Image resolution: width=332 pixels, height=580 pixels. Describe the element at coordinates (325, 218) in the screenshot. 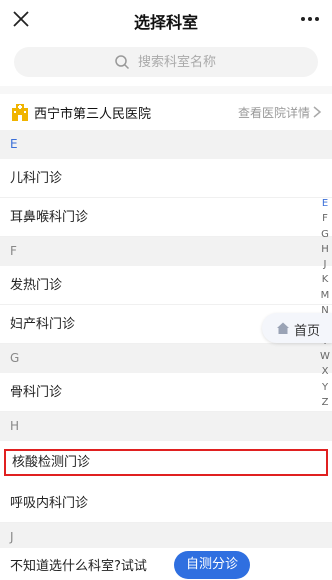

I see `index-letter: F` at that location.